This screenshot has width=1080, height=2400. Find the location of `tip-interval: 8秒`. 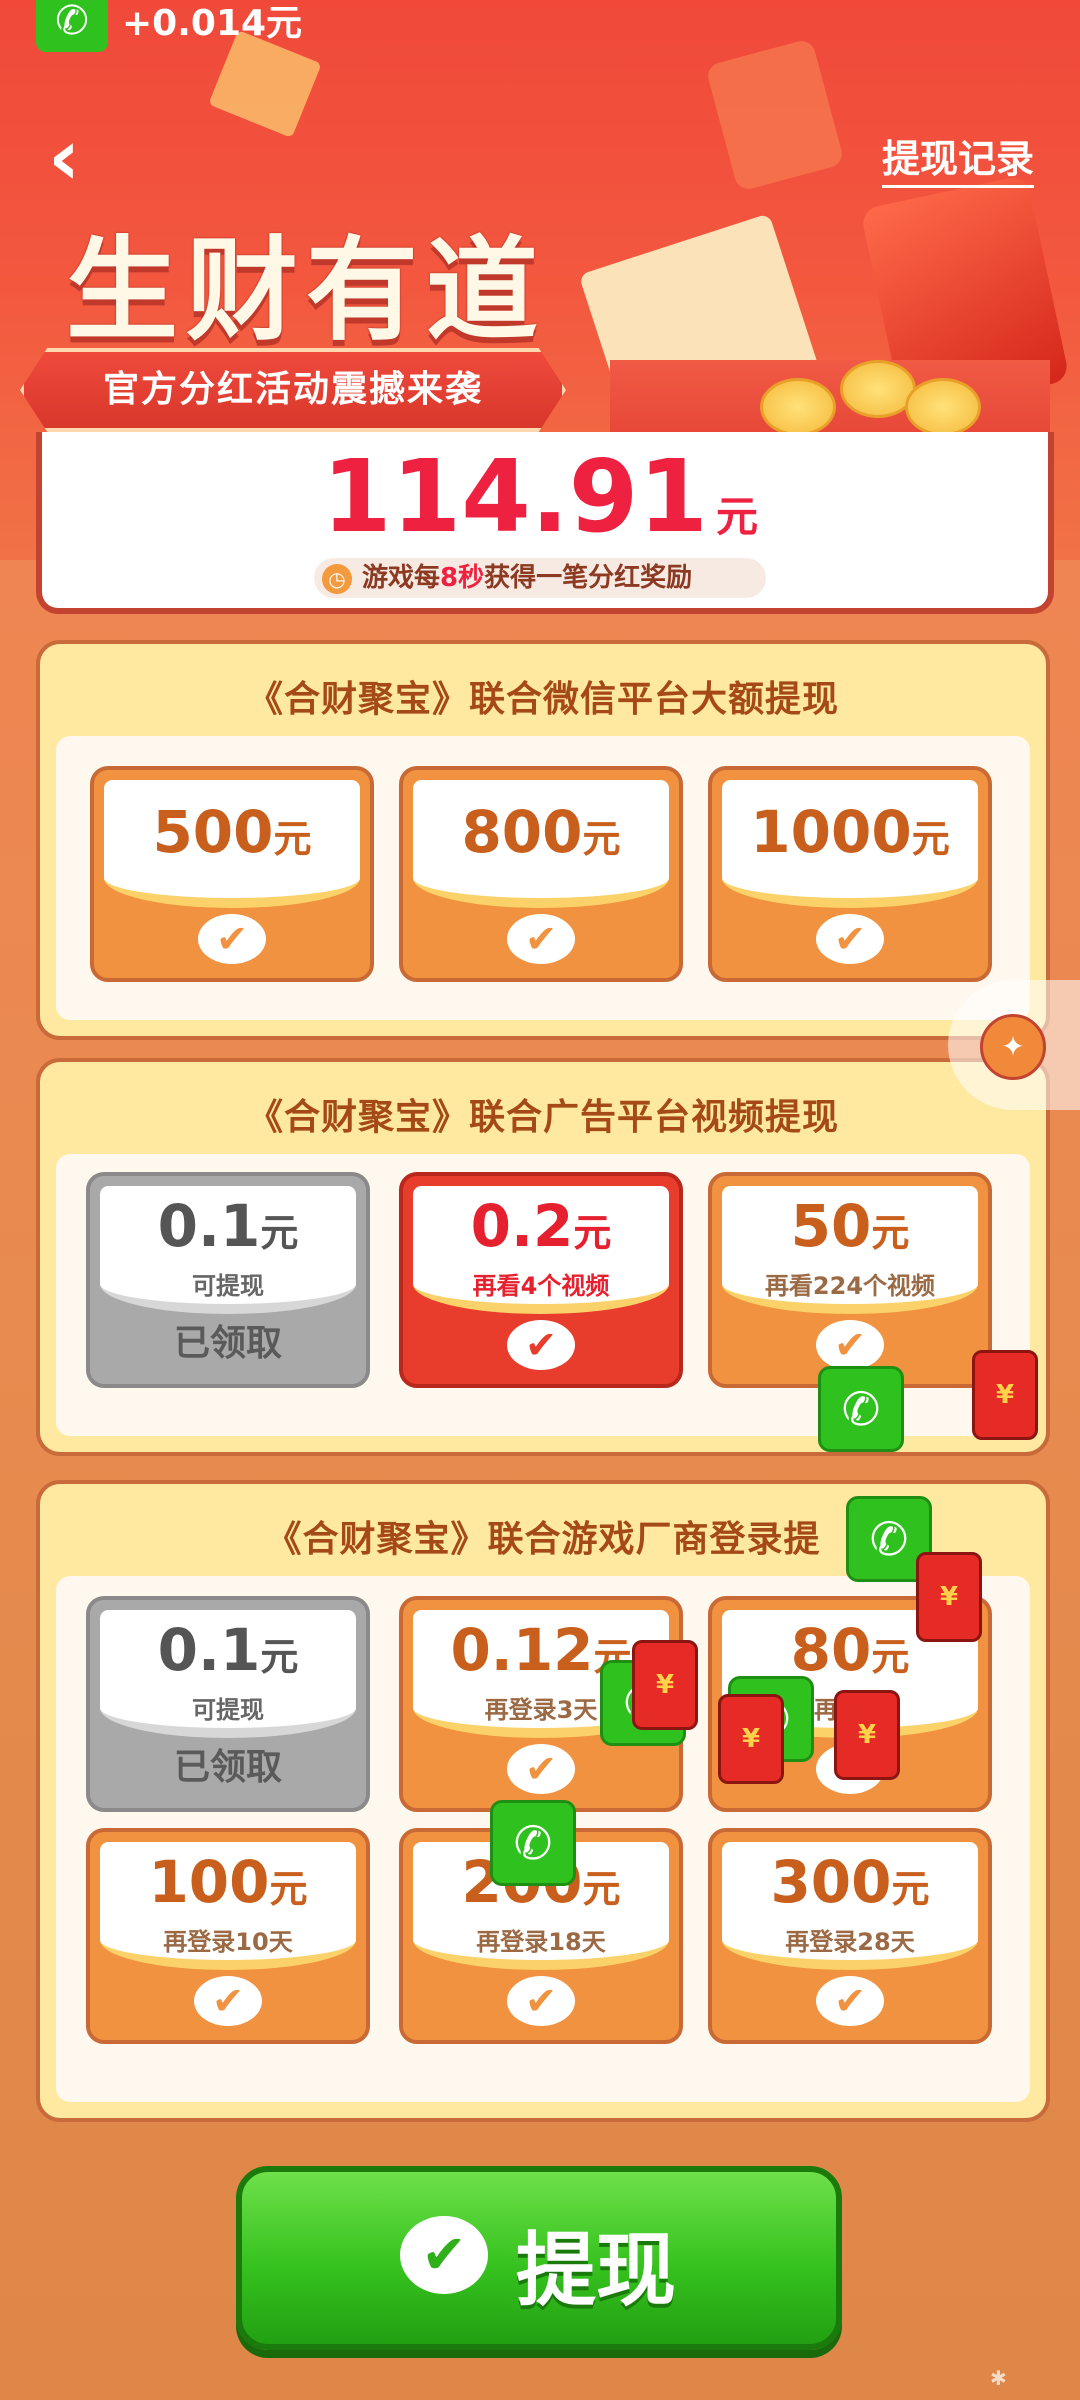

tip-interval: 8秒 is located at coordinates (462, 578).